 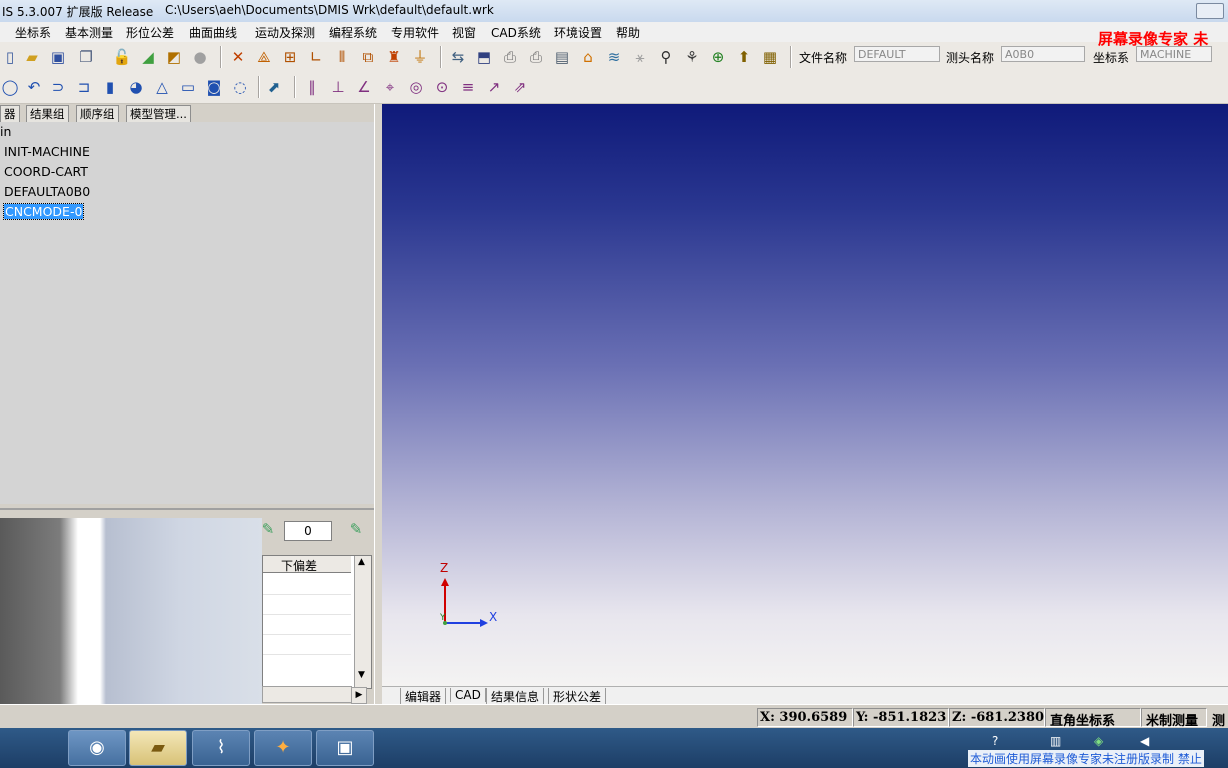 I want to click on parallelism-icon: ∥, so click(x=312, y=87).